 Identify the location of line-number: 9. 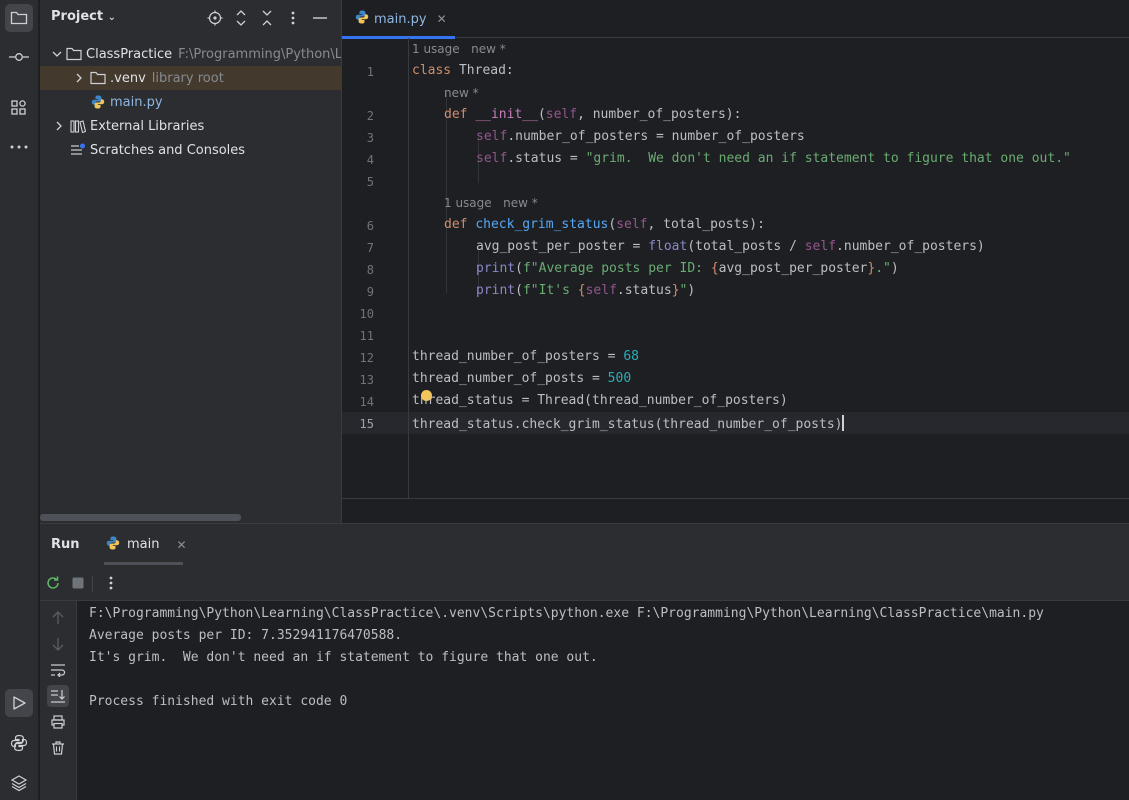
(370, 292).